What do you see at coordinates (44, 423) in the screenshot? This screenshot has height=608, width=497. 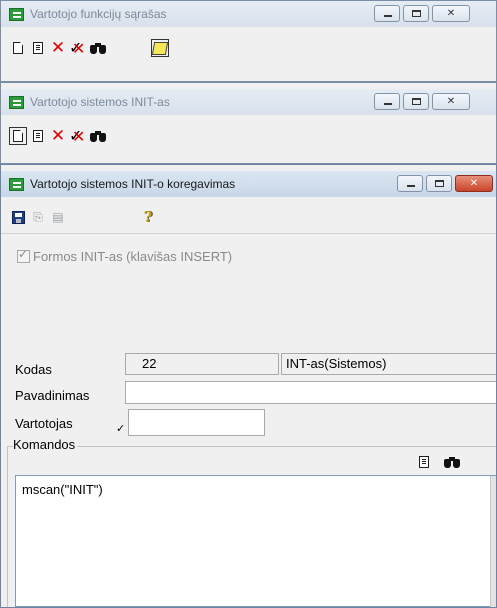 I see `vartotojas-label: Vartotojas` at bounding box center [44, 423].